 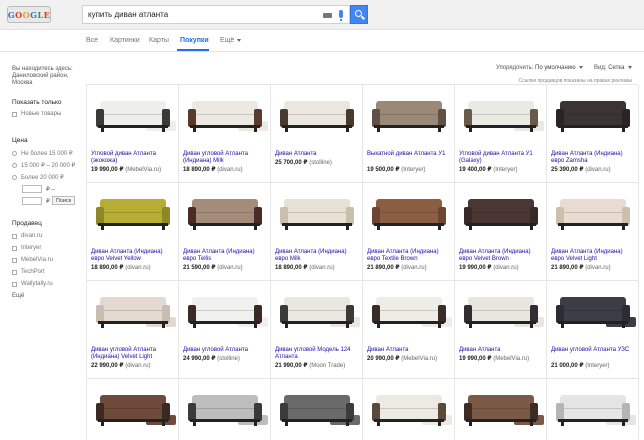 What do you see at coordinates (159, 40) in the screenshot?
I see `tab-maps: Карты` at bounding box center [159, 40].